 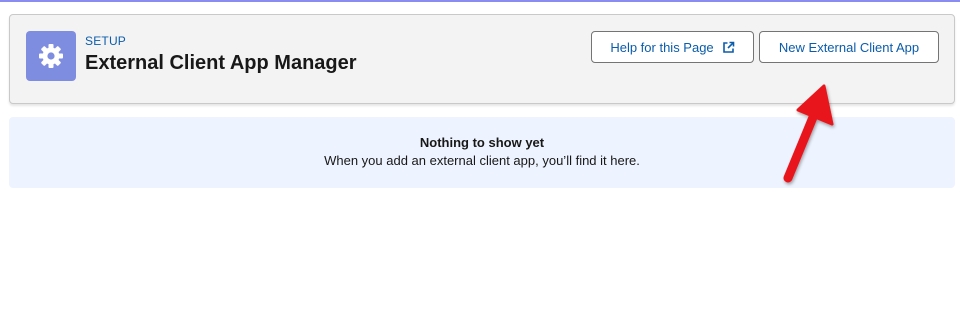 I want to click on top-accent-border, so click(x=480, y=1).